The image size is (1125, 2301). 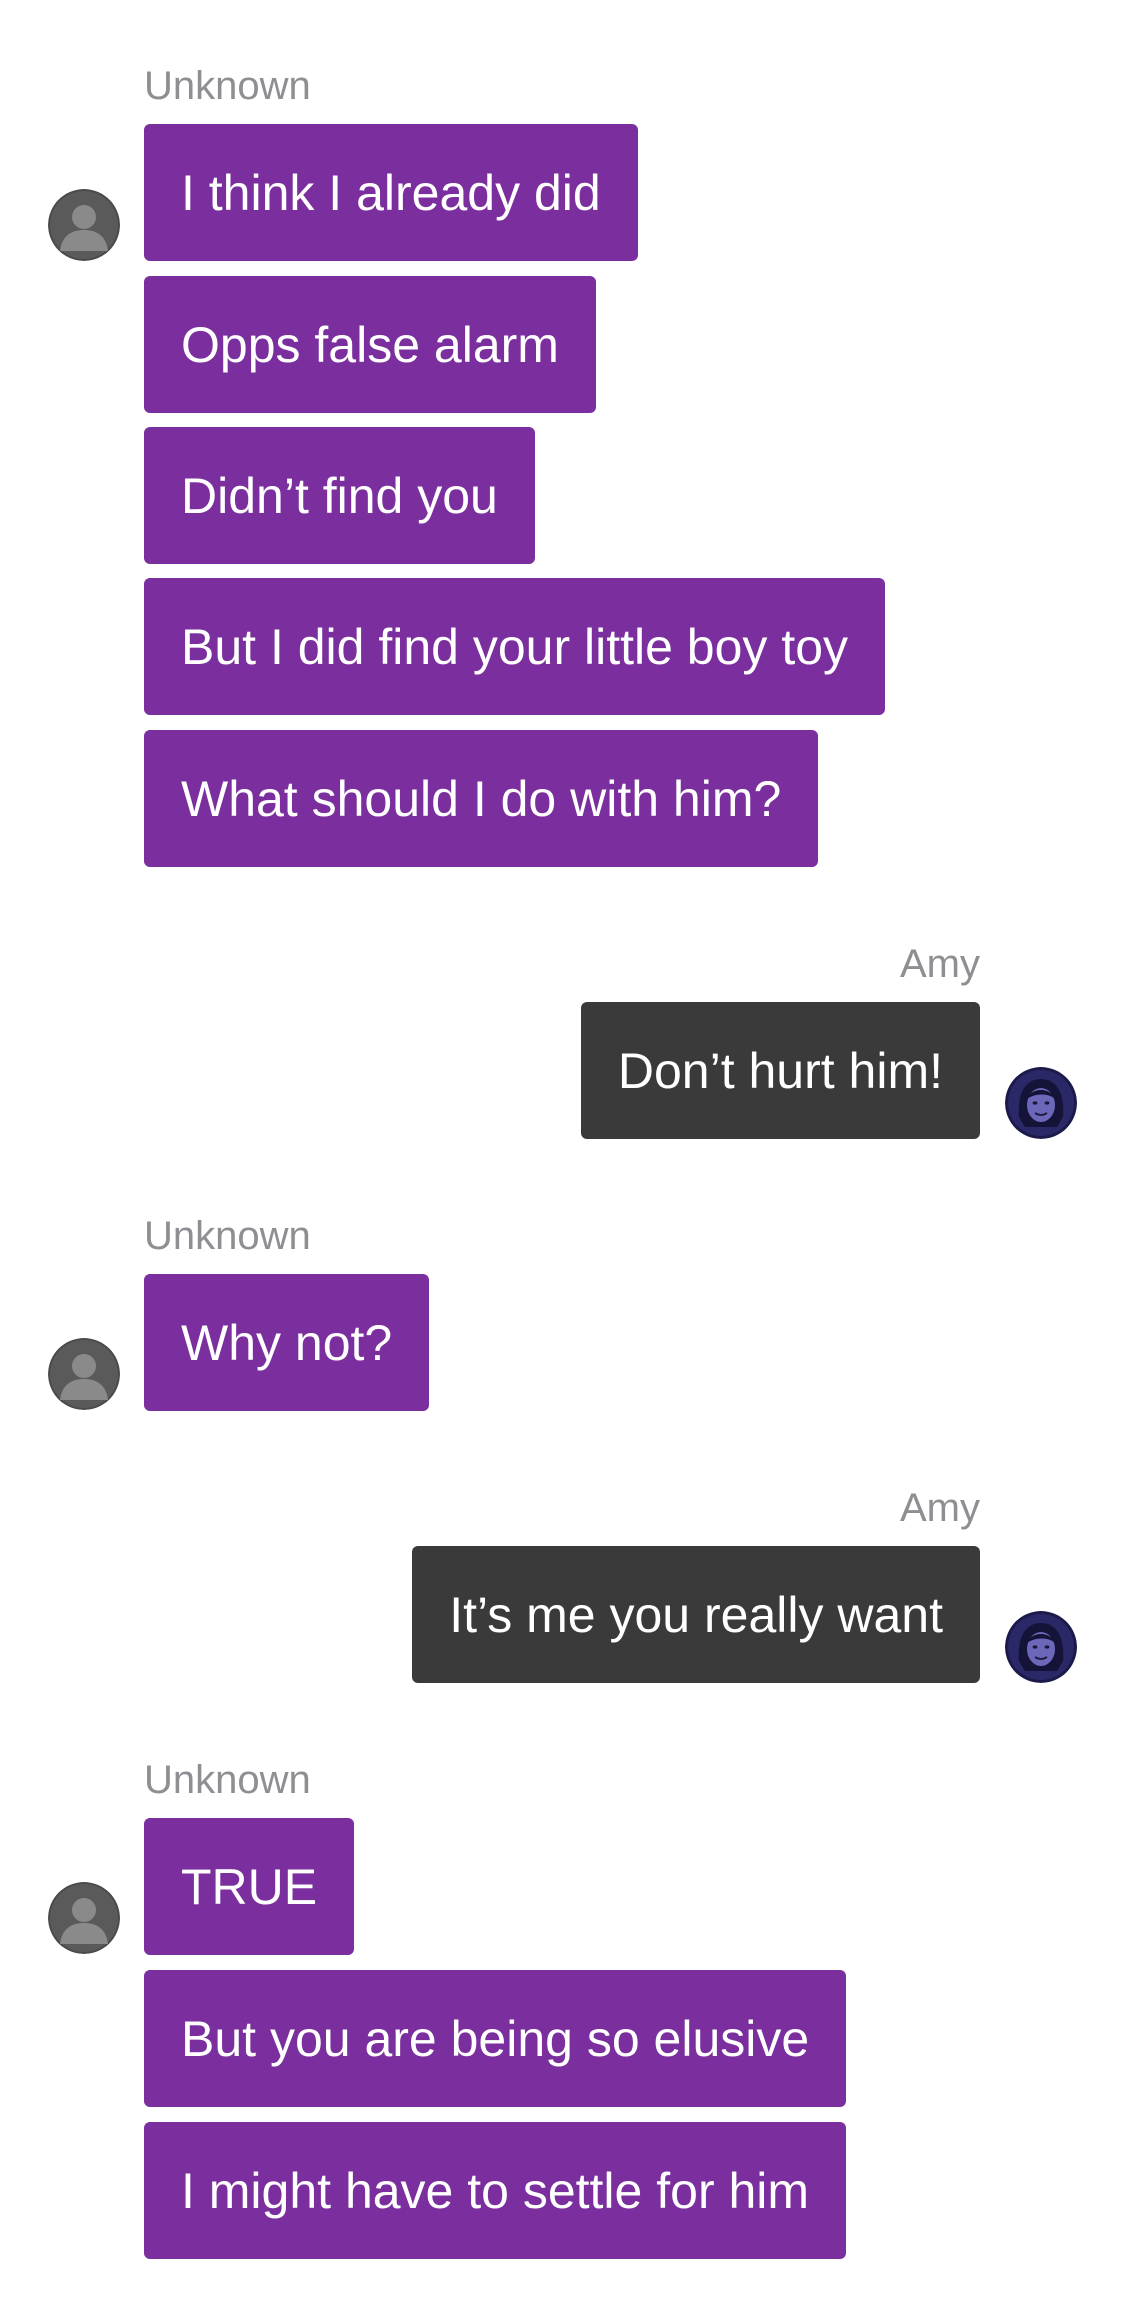 I want to click on message-bubble-incoming: What should I do with him?, so click(x=481, y=798).